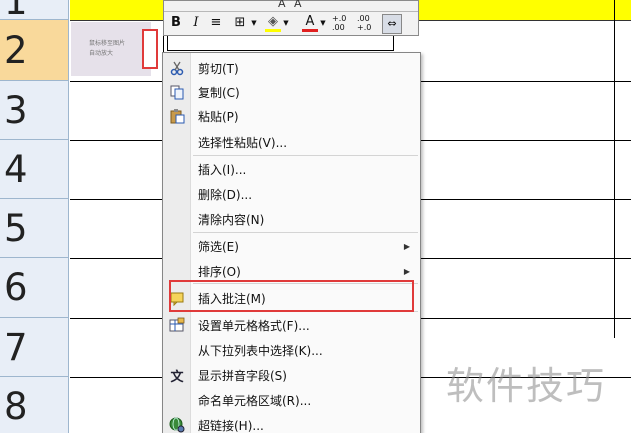 This screenshot has width=631, height=433. I want to click on cell-image-thumbnail: 鼠标移至图片 自动放大, so click(111, 49).